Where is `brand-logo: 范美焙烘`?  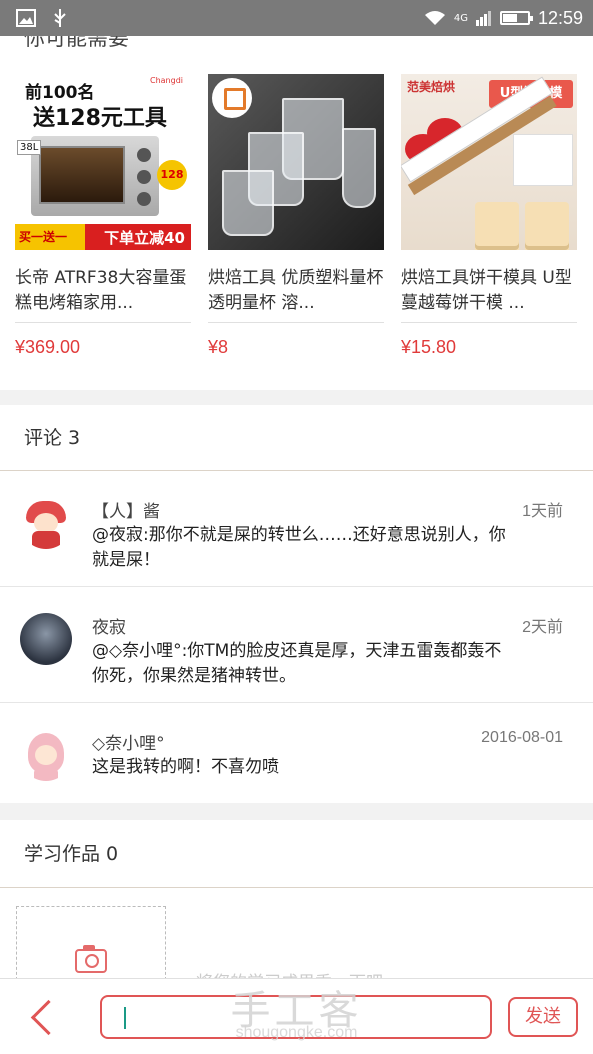 brand-logo: 范美焙烘 is located at coordinates (431, 87).